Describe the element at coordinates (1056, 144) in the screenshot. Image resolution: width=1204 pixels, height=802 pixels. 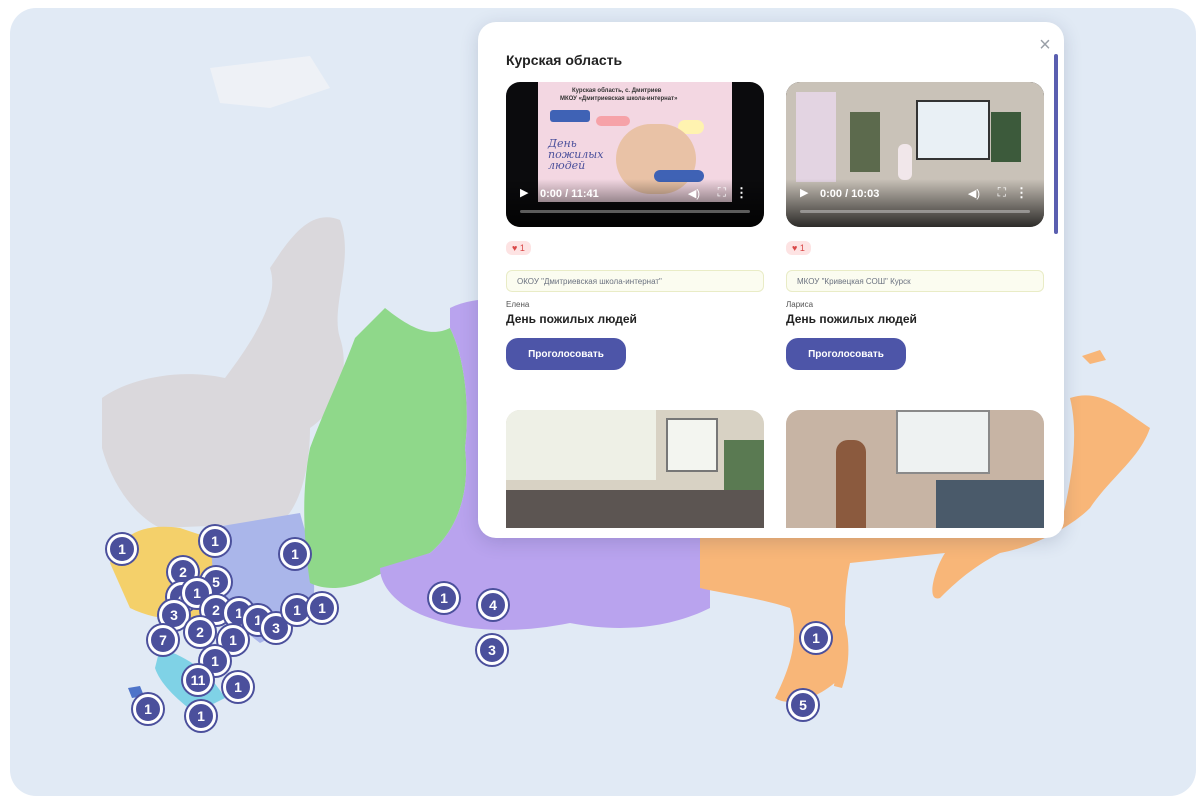
I see `modal-scrollbar` at that location.